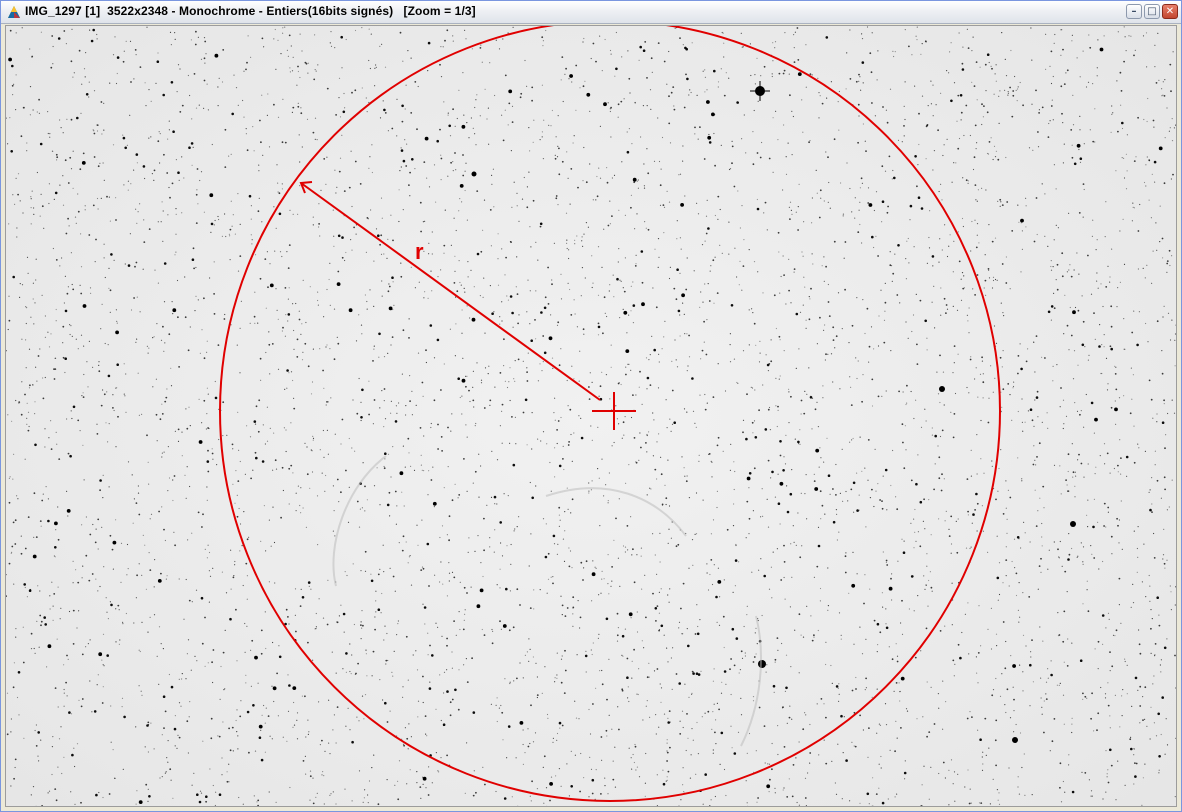 Image resolution: width=1182 pixels, height=812 pixels. I want to click on maximize-button: □, so click(1152, 11).